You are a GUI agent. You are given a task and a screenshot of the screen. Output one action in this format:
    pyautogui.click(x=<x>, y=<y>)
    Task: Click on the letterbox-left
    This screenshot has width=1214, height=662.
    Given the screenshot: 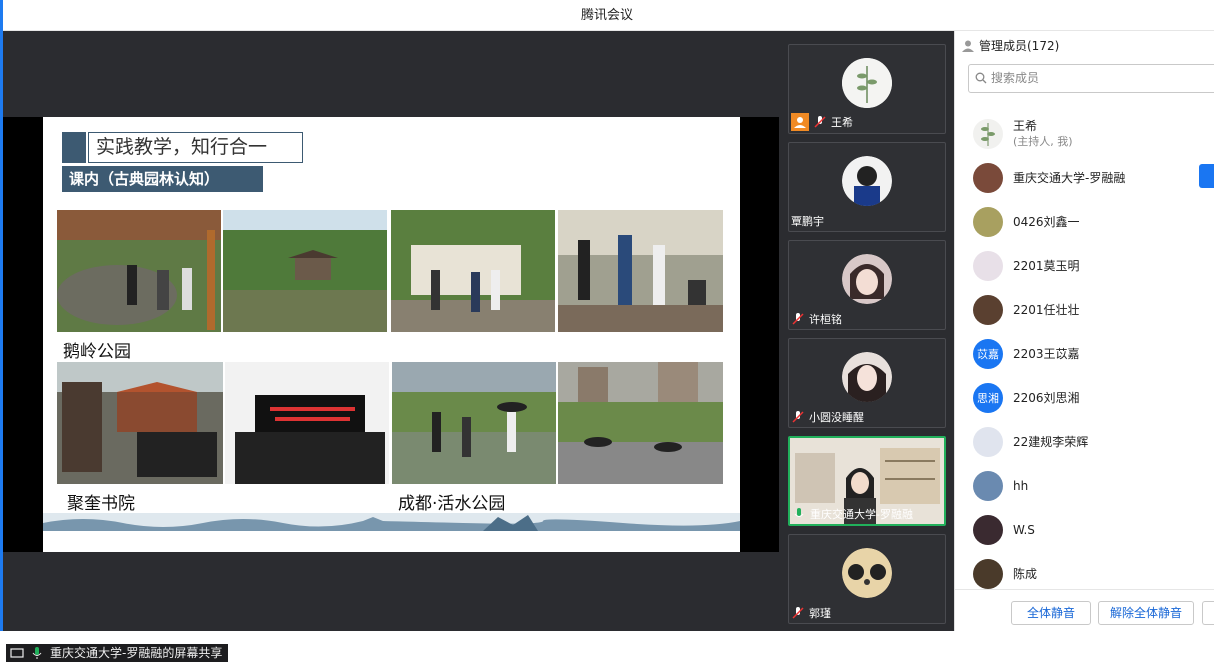 What is the action you would take?
    pyautogui.click(x=23, y=334)
    